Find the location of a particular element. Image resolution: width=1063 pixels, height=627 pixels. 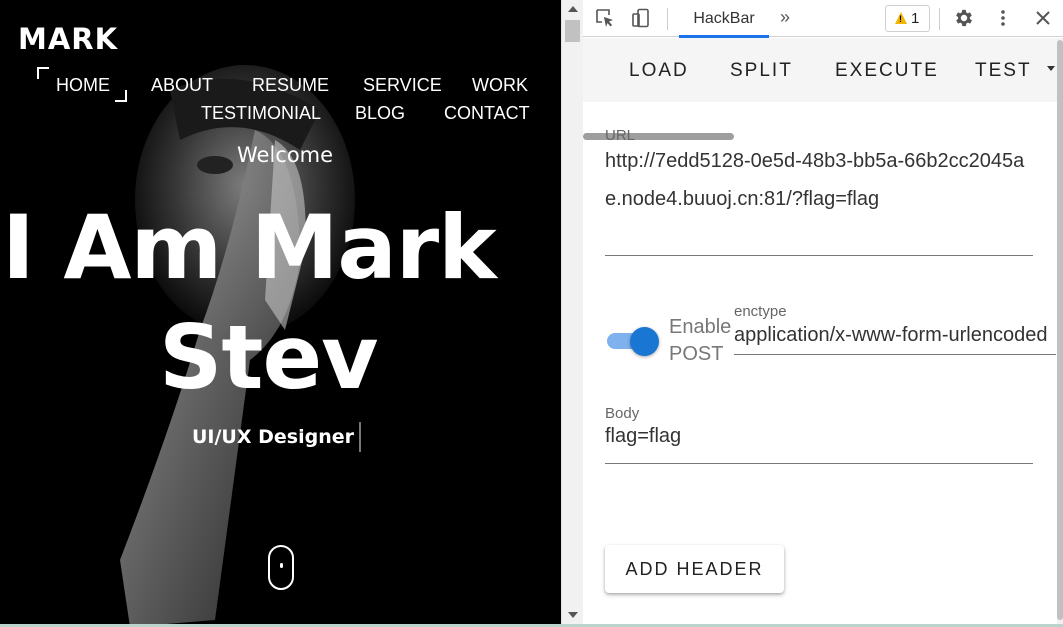

add-header-button: ADD HEADER is located at coordinates (694, 569).